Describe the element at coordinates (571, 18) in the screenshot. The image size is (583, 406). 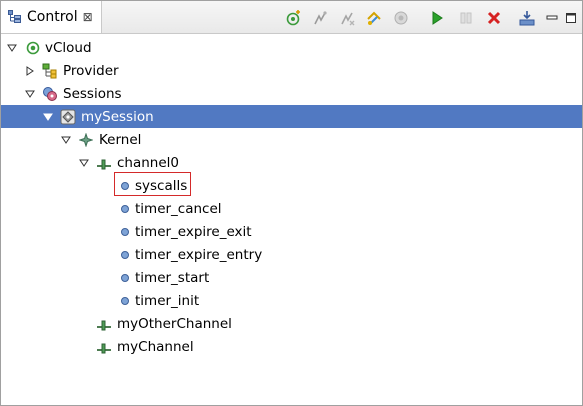
I see `maximize-icon` at that location.